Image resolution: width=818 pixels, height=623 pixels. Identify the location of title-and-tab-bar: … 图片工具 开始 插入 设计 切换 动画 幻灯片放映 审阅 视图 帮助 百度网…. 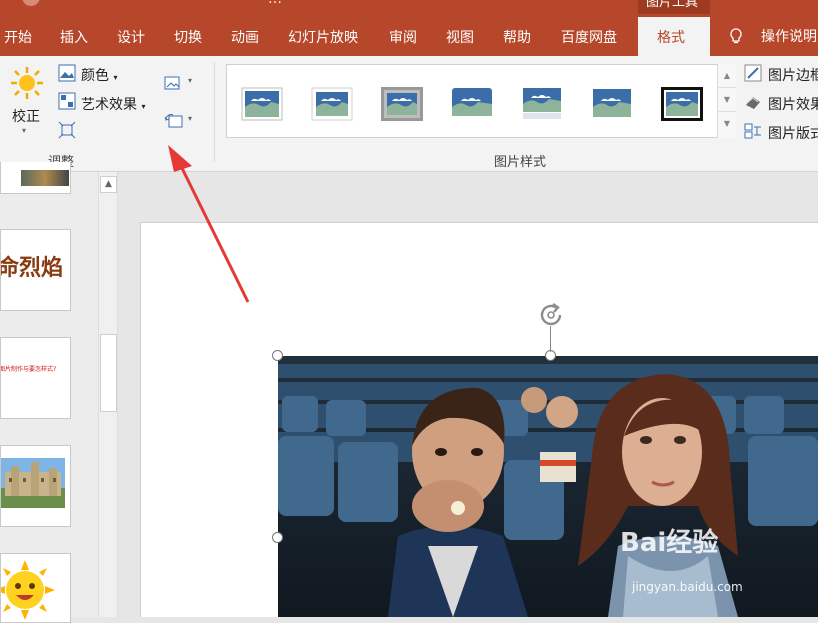
(409, 28).